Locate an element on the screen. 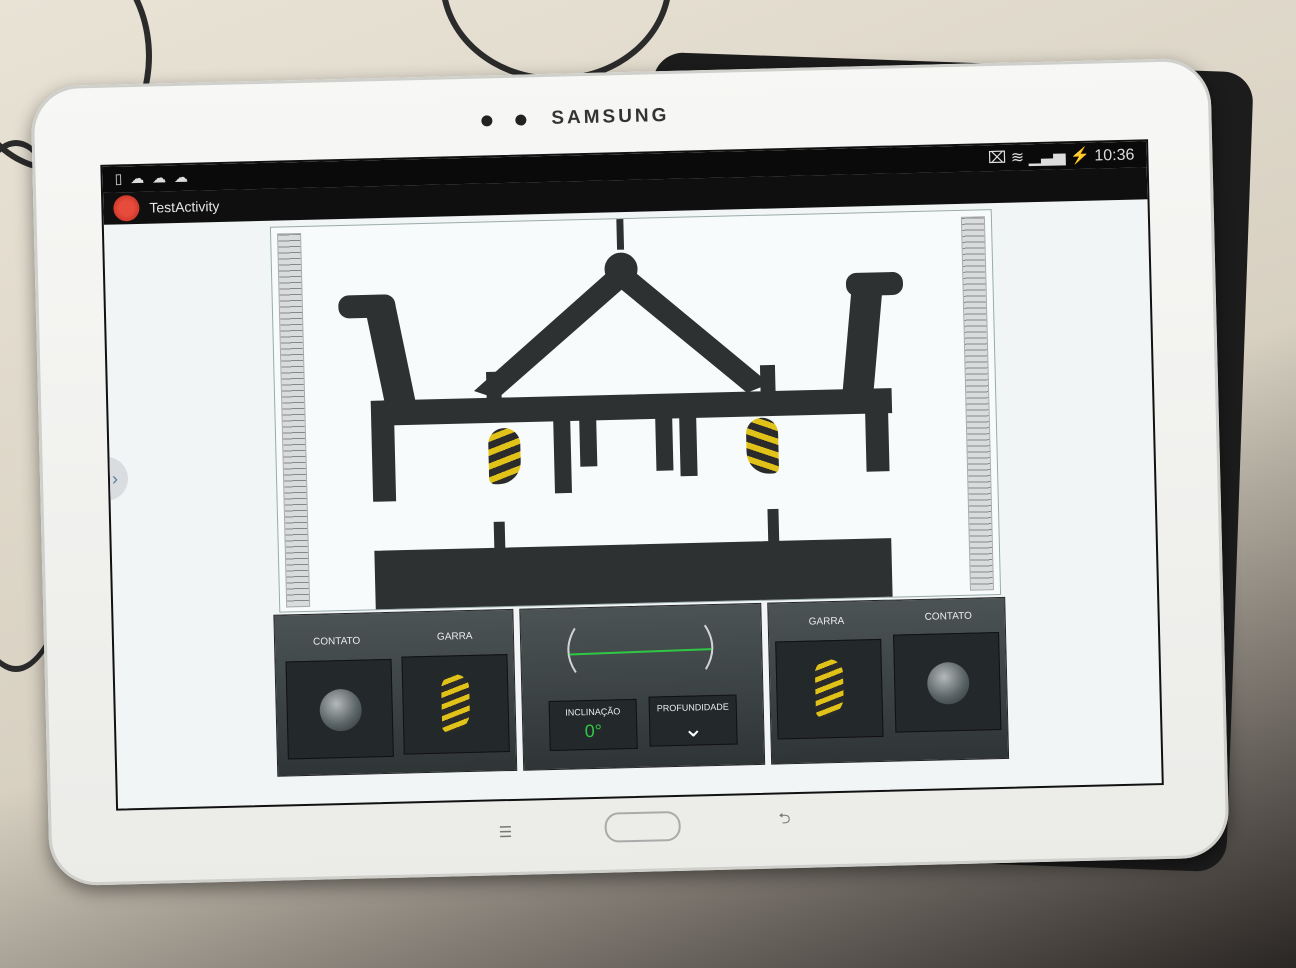  inclination-value: 0° is located at coordinates (593, 731).